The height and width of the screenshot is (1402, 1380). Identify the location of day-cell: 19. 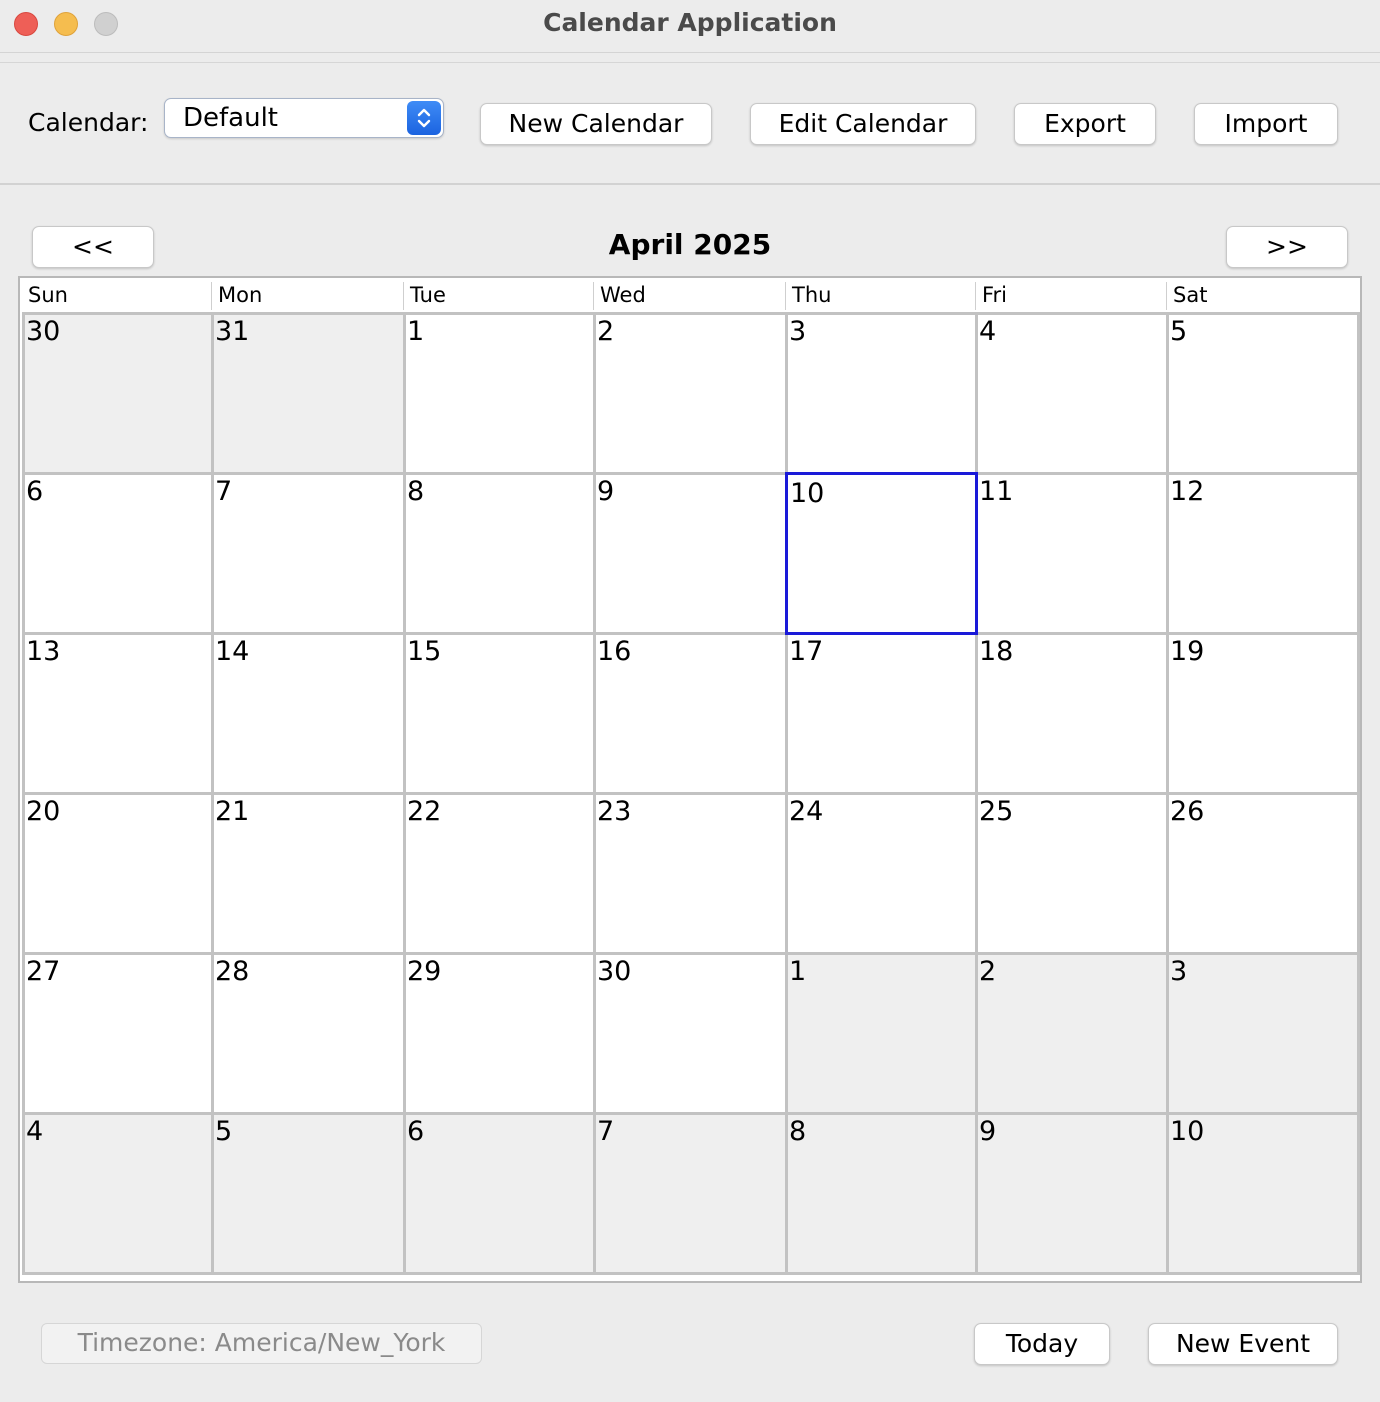
(1263, 713).